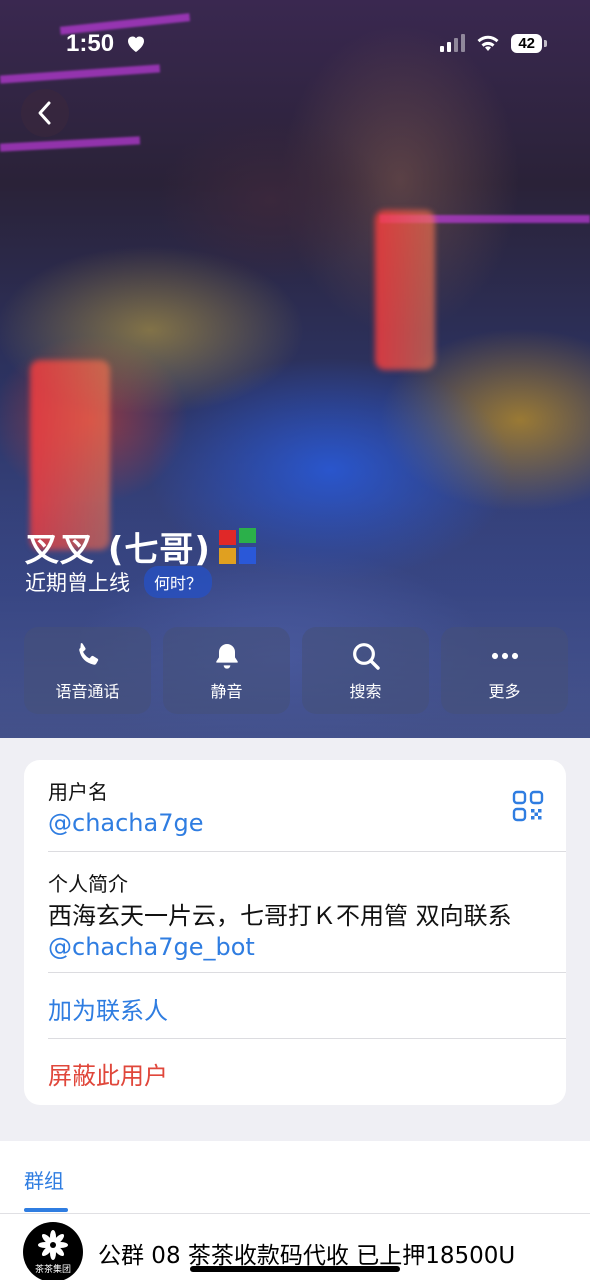 The height and width of the screenshot is (1280, 590). What do you see at coordinates (88, 884) in the screenshot?
I see `bio-label: 个人简介` at bounding box center [88, 884].